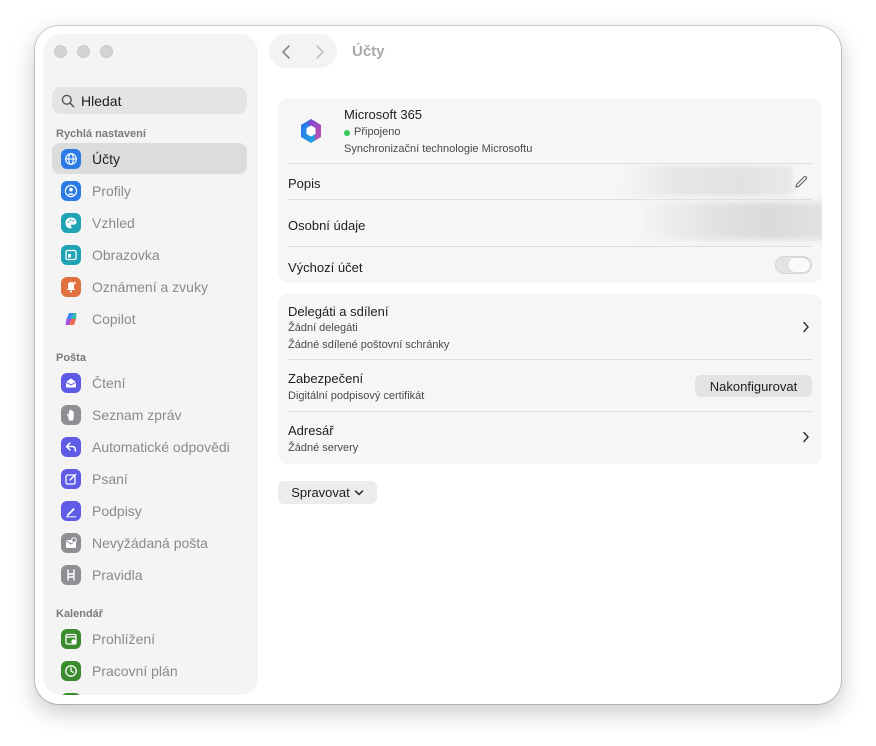 Image resolution: width=876 pixels, height=746 pixels. I want to click on security-title: Zabezpečení, so click(326, 378).